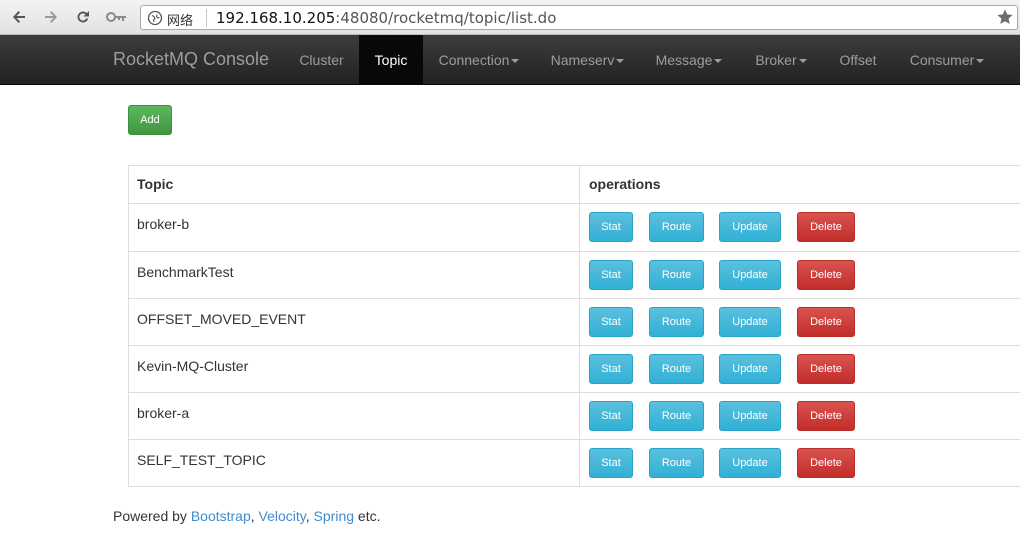  Describe the element at coordinates (221, 319) in the screenshot. I see `topic-name: OFFSET_MOVED_EVENT` at that location.